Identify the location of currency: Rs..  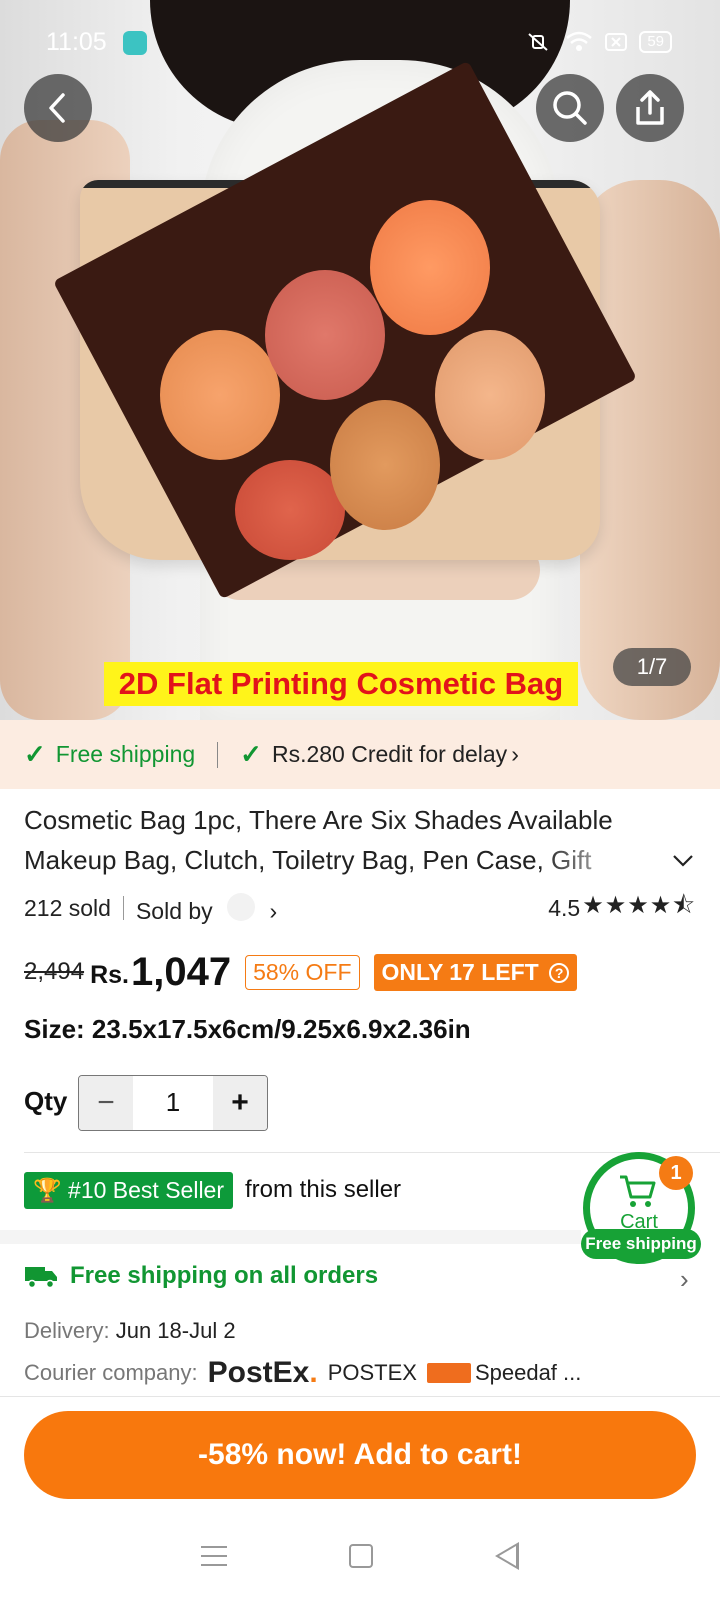
(109, 974).